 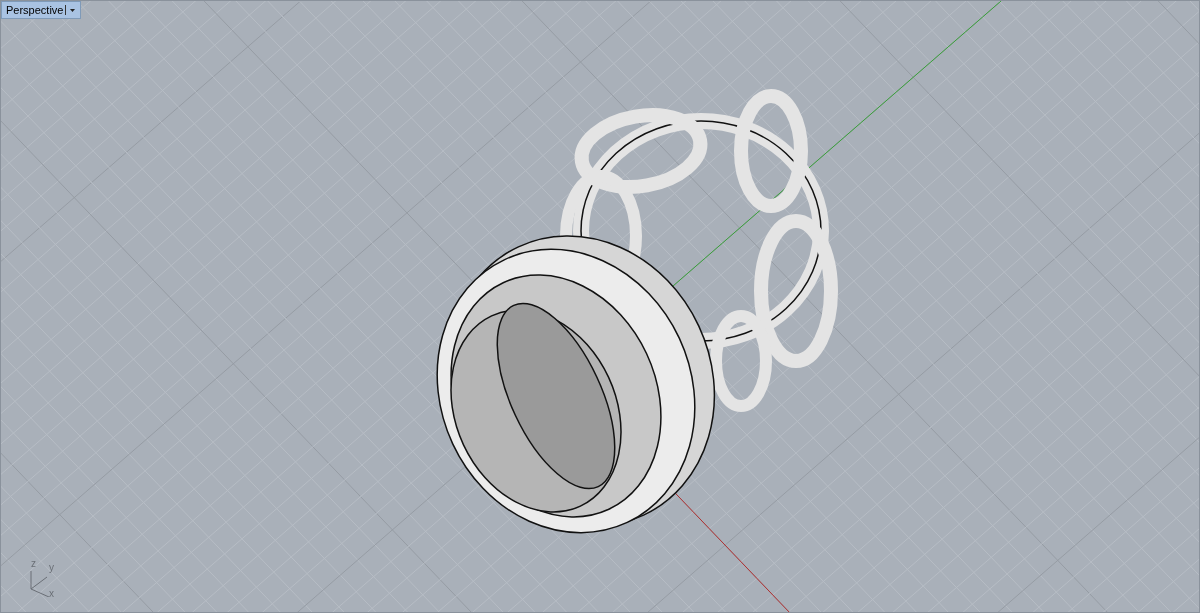 What do you see at coordinates (71, 10) in the screenshot?
I see `caret-icon` at bounding box center [71, 10].